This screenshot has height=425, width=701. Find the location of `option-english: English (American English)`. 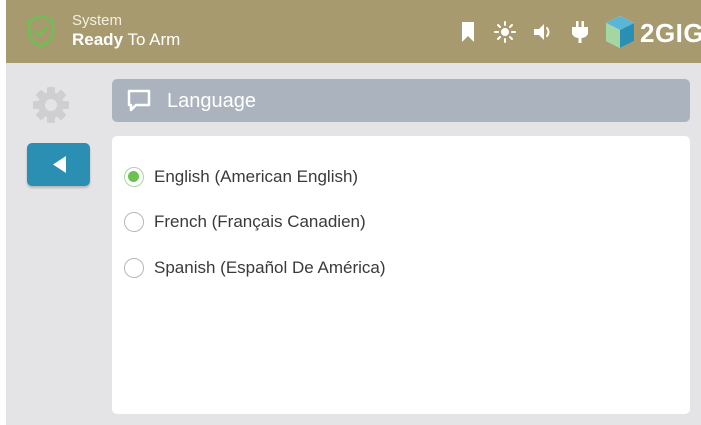

option-english: English (American English) is located at coordinates (334, 177).